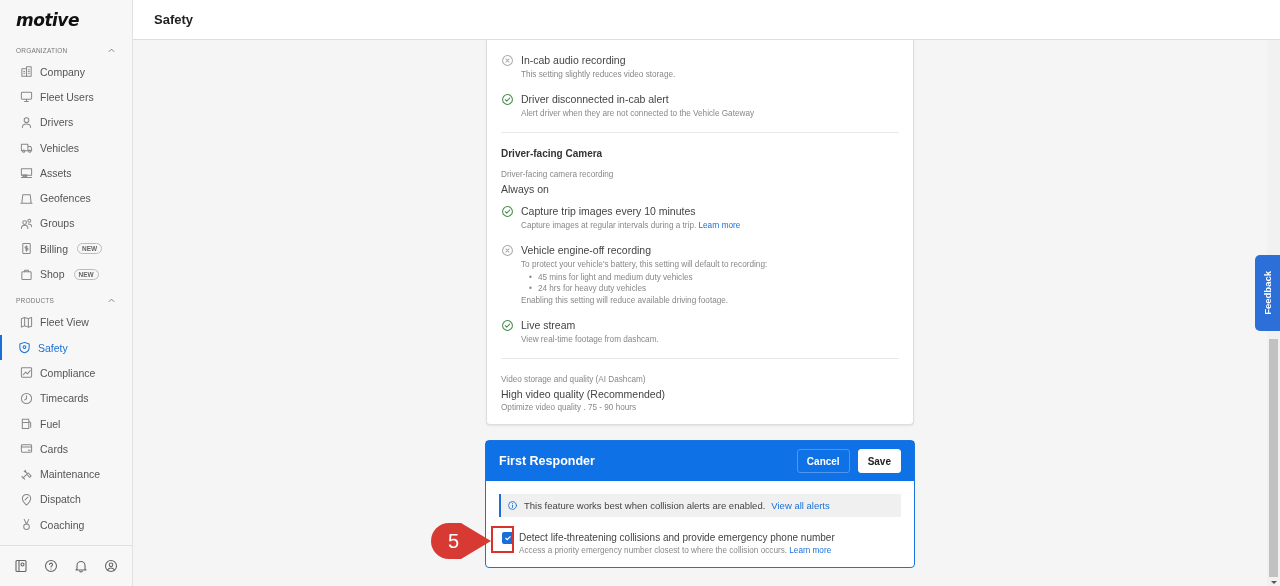 The width and height of the screenshot is (1280, 586). Describe the element at coordinates (66, 322) in the screenshot. I see `sidebar-item: Fleet View` at that location.